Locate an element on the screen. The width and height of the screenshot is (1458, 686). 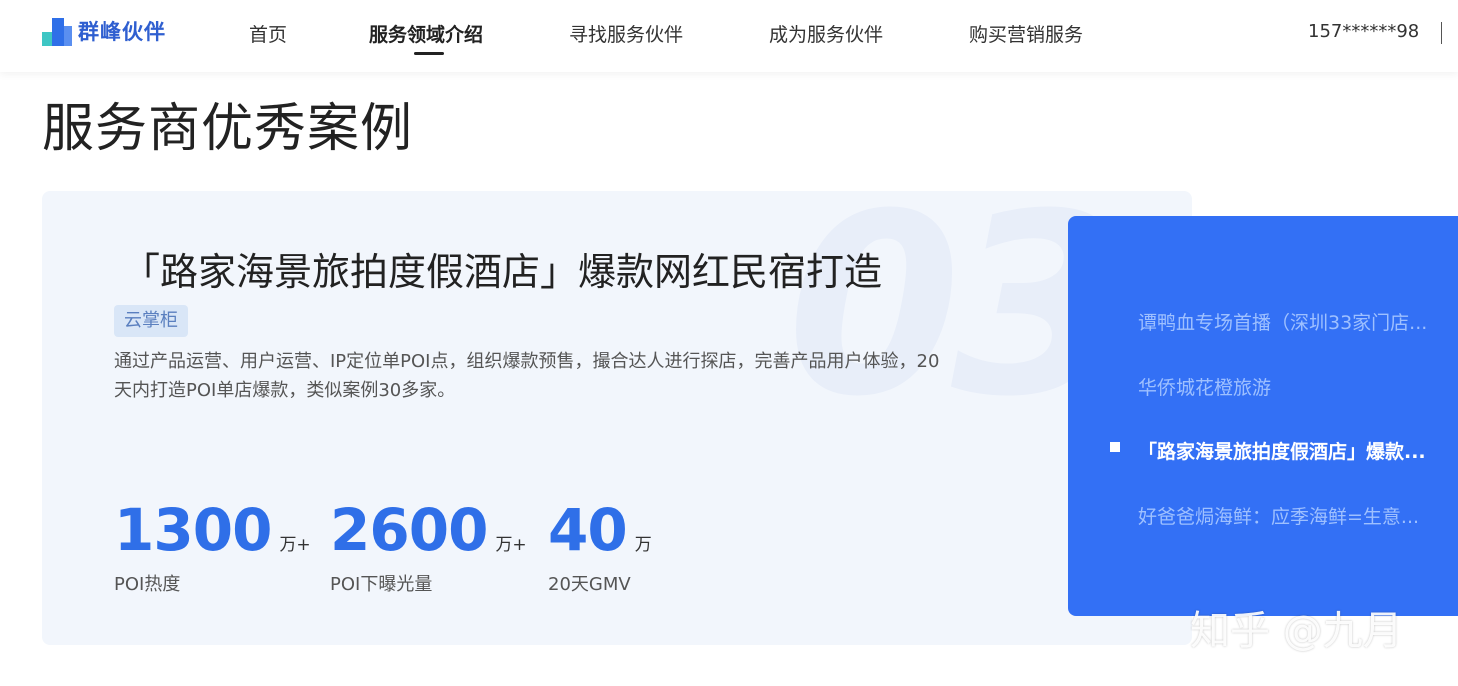
nav-item-buy-marketing: 购买营销服务 is located at coordinates (1026, 33).